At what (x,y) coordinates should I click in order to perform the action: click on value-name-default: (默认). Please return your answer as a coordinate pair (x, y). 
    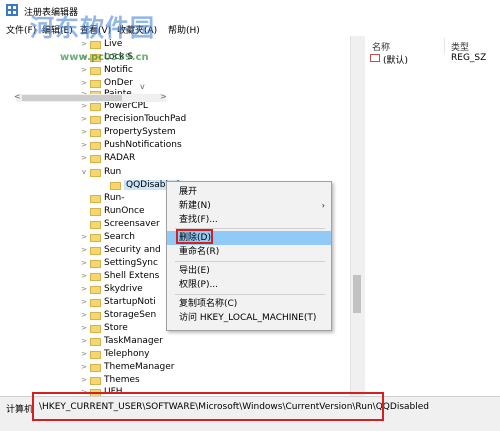
    Looking at the image, I should click on (395, 59).